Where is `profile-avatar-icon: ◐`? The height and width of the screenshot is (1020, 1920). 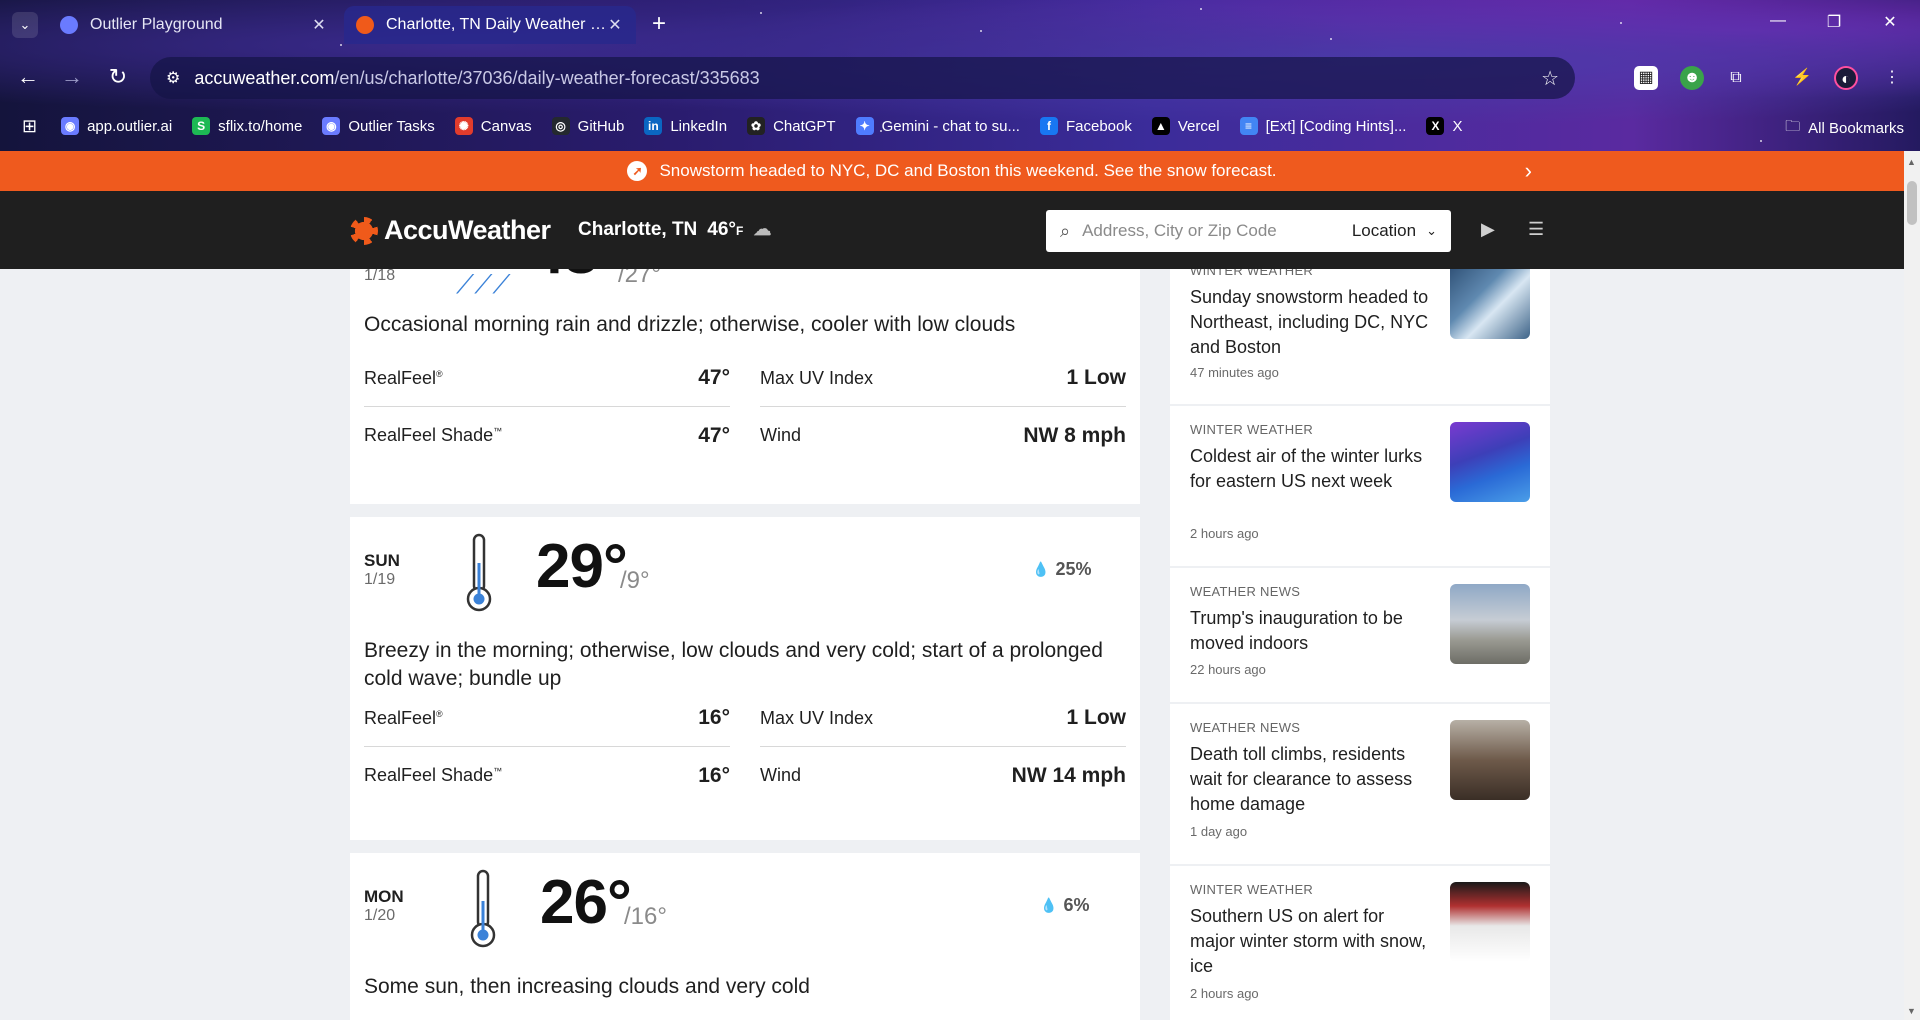
profile-avatar-icon: ◐ is located at coordinates (1846, 78).